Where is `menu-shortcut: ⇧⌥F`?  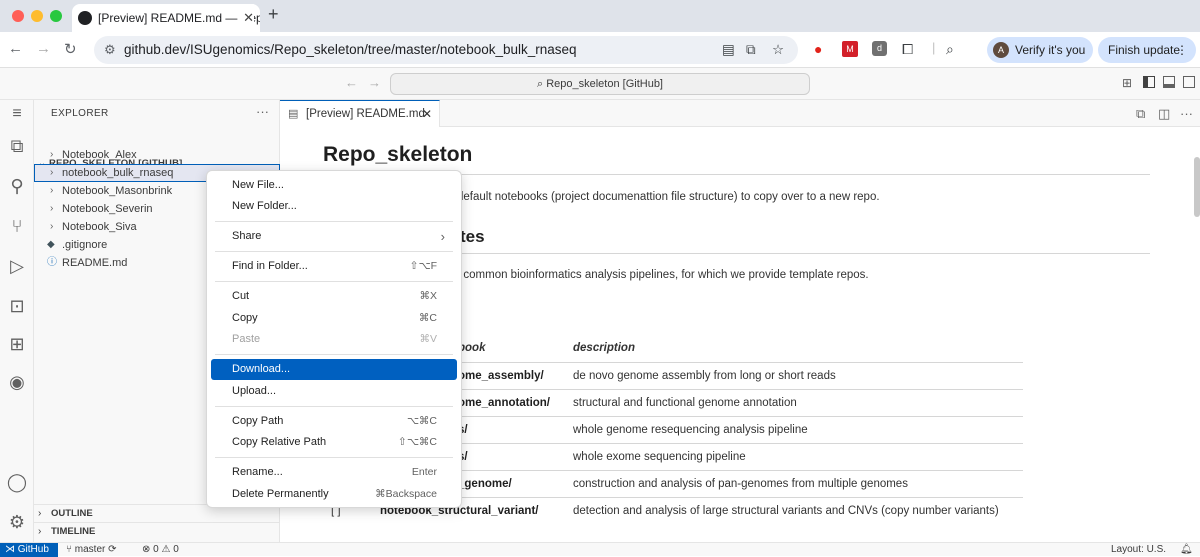 menu-shortcut: ⇧⌥F is located at coordinates (423, 266).